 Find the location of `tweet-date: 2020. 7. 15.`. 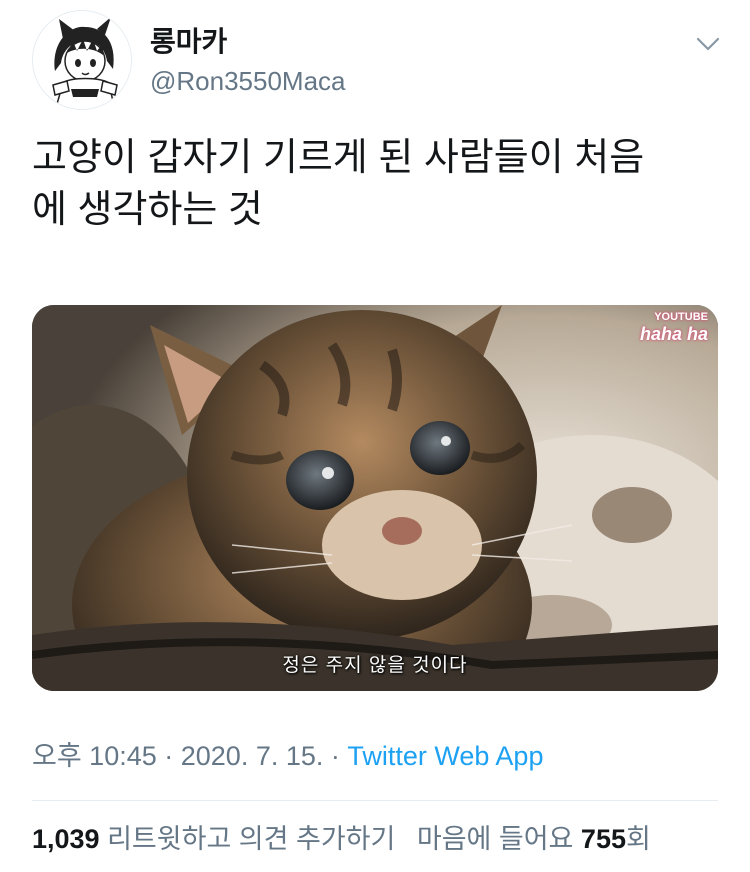

tweet-date: 2020. 7. 15. is located at coordinates (252, 756).